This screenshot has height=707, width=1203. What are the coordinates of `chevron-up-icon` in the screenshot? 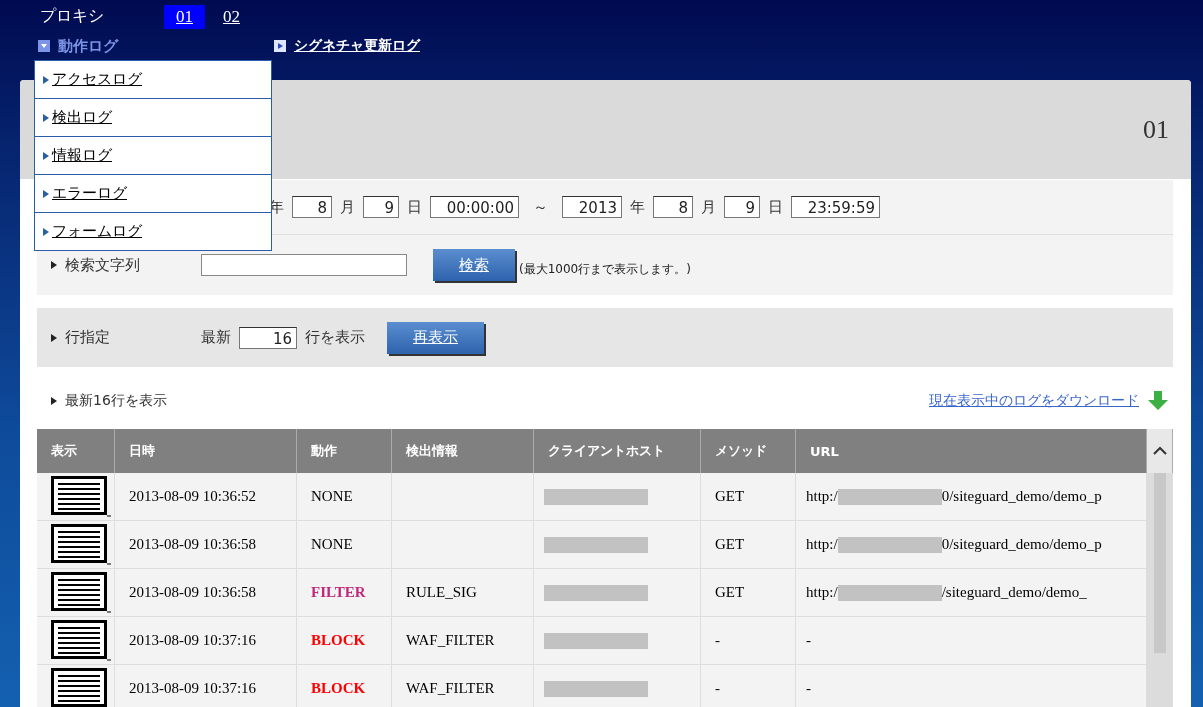 It's located at (1159, 451).